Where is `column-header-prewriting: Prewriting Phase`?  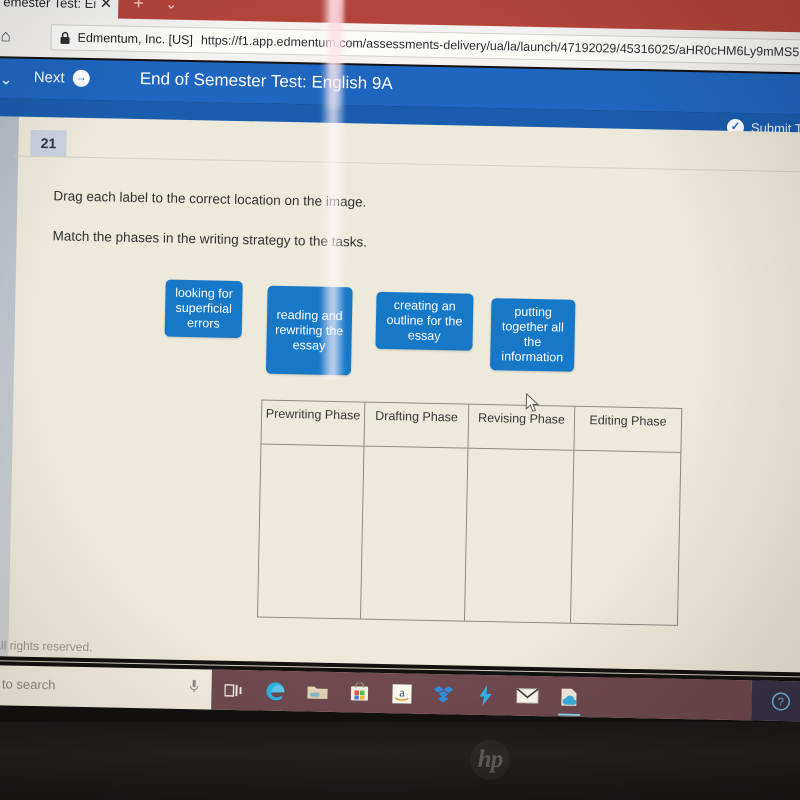 column-header-prewriting: Prewriting Phase is located at coordinates (312, 422).